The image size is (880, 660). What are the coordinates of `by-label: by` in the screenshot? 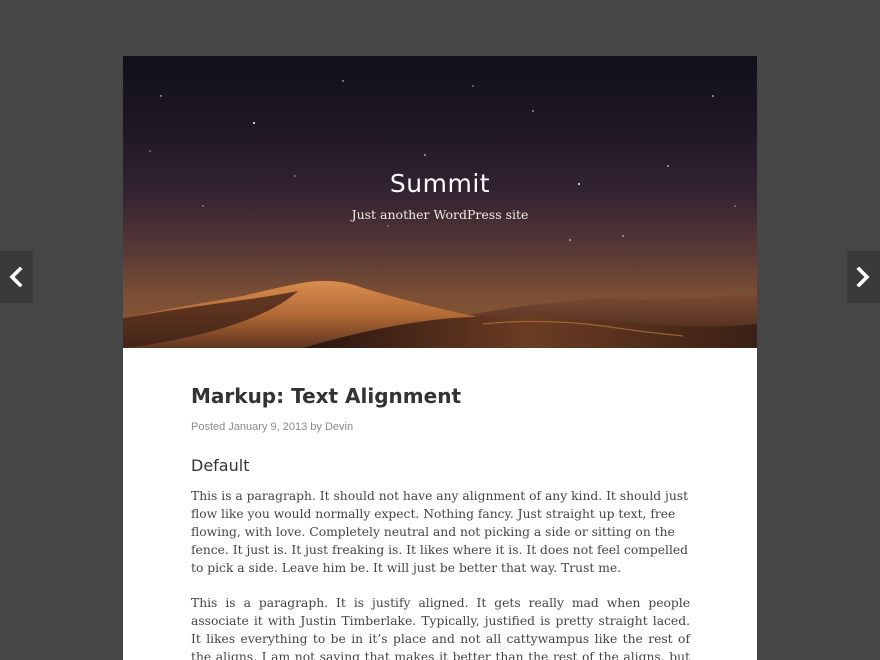 It's located at (316, 427).